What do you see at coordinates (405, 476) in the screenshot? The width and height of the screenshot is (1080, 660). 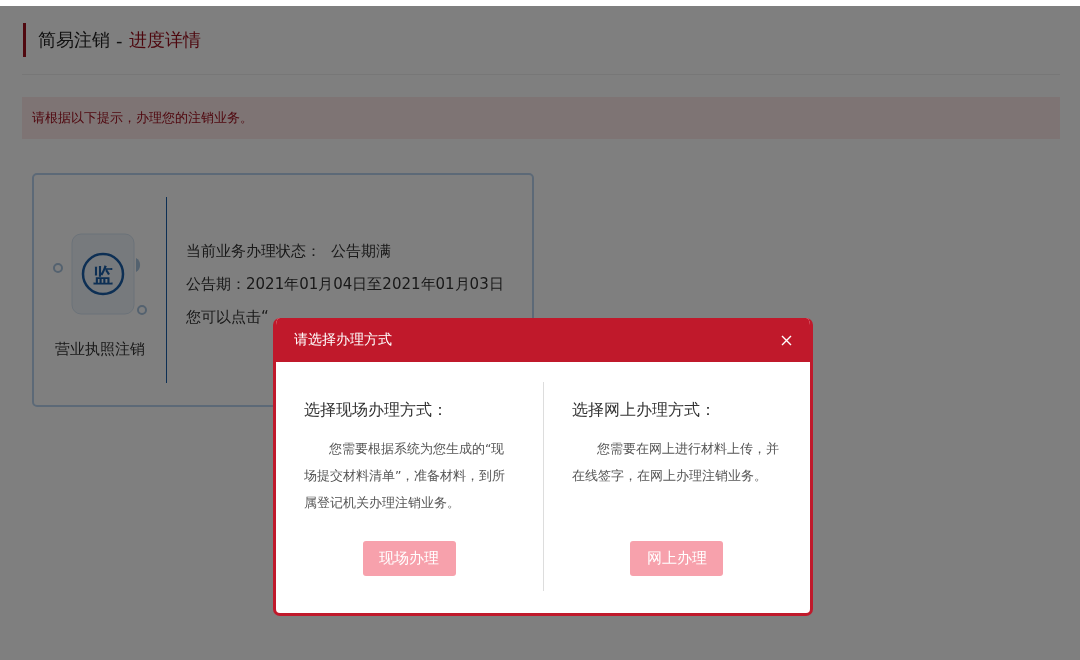 I see `option-description: 您需要根据系统为您生成的“现场提交材料清单”，准备材料，到所属登记机关办理注销业务。` at bounding box center [405, 476].